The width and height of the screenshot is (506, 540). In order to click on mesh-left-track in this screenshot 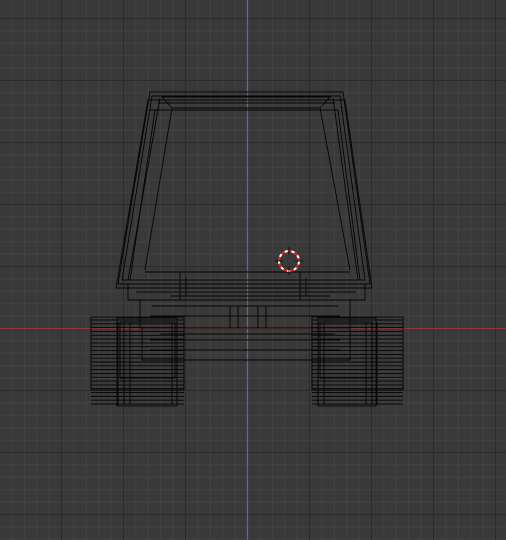, I will do `click(137, 361)`.